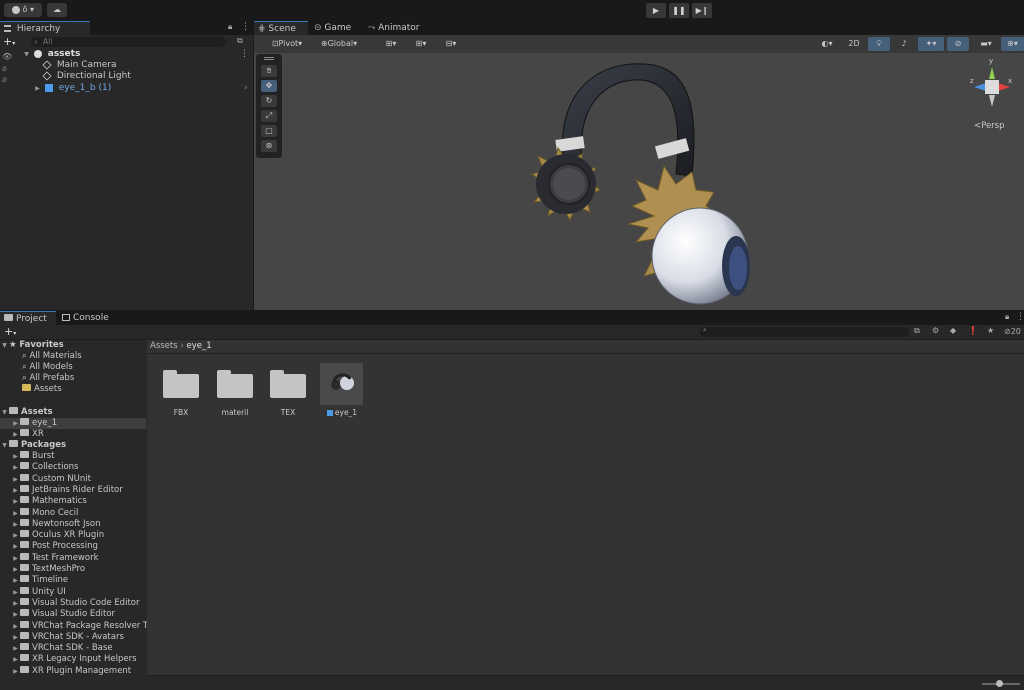 The image size is (1024, 690). What do you see at coordinates (73, 490) in the screenshot?
I see `package-item: ▶ JetBrains Rider Editor` at bounding box center [73, 490].